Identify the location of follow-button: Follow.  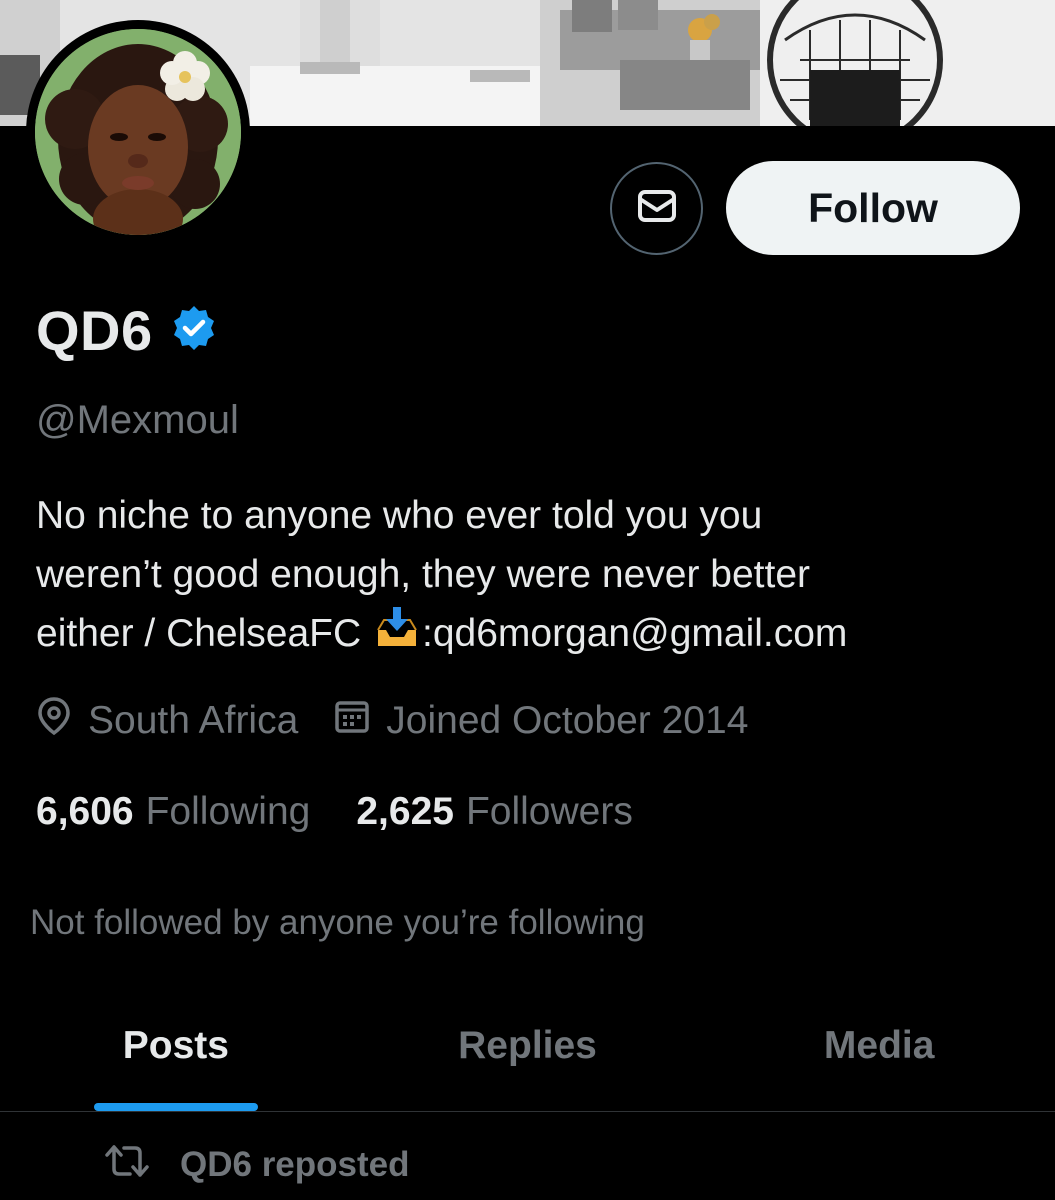
(873, 208).